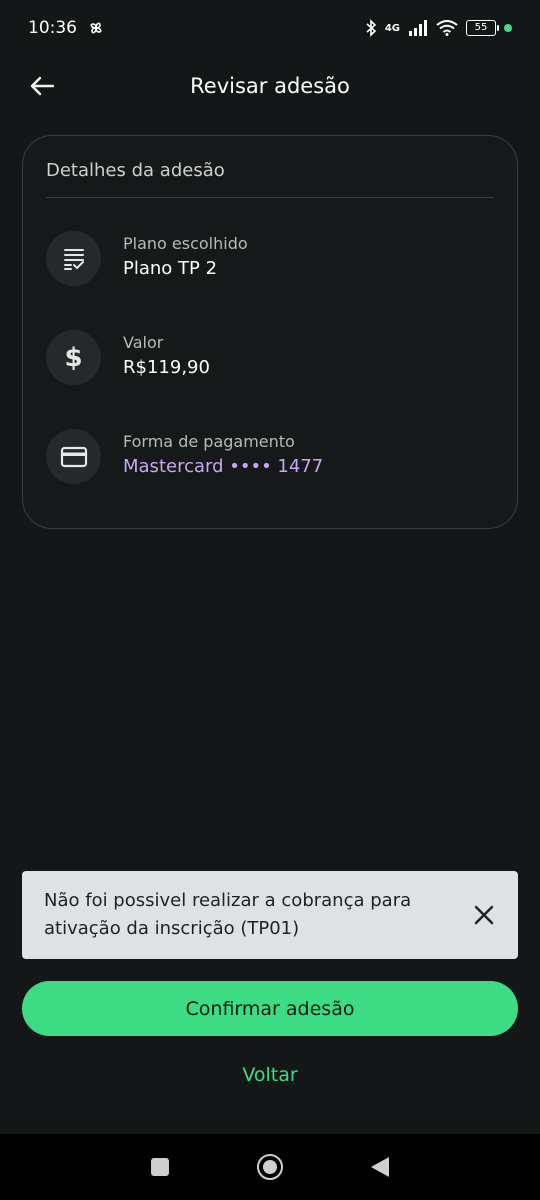 This screenshot has width=540, height=1200. I want to click on pinwheel-icon, so click(96, 28).